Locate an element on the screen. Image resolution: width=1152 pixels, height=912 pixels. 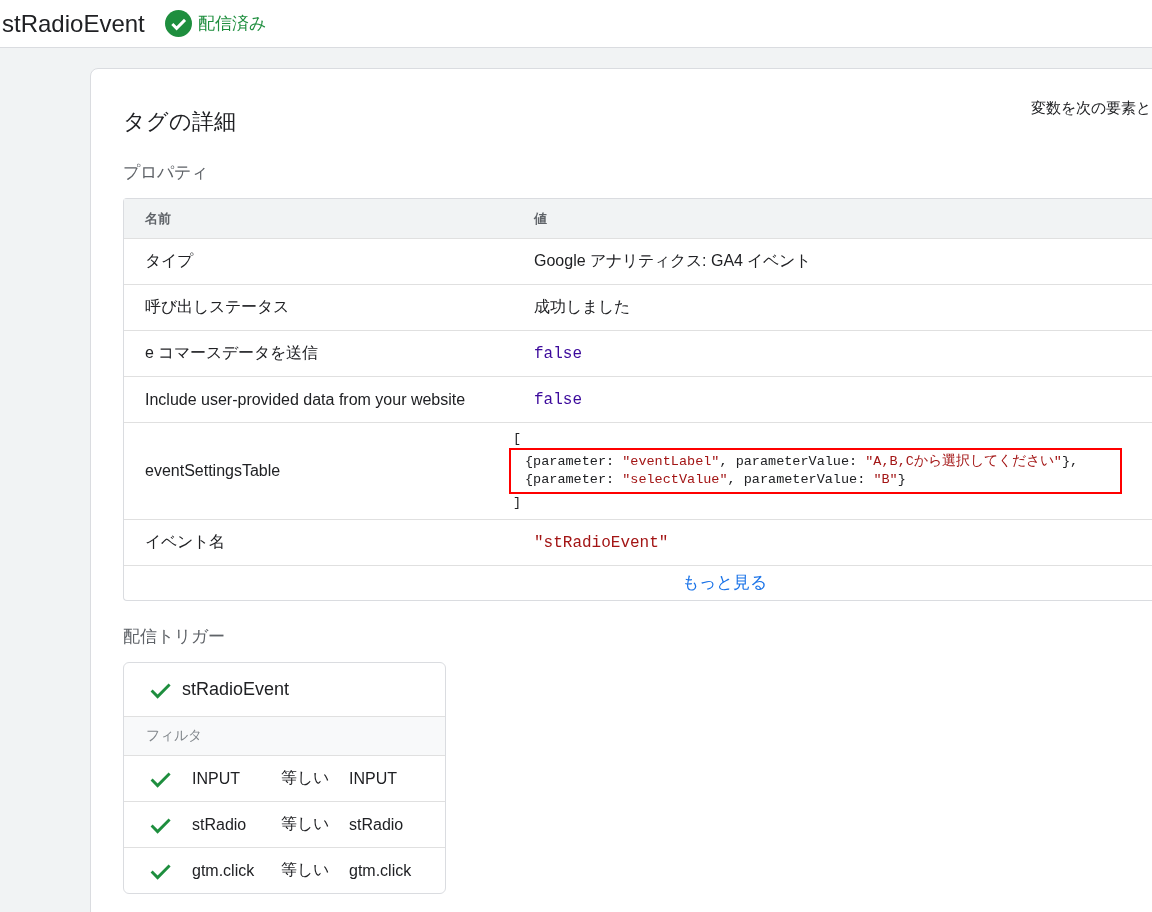
filter-value: gtm.click is located at coordinates (380, 870).